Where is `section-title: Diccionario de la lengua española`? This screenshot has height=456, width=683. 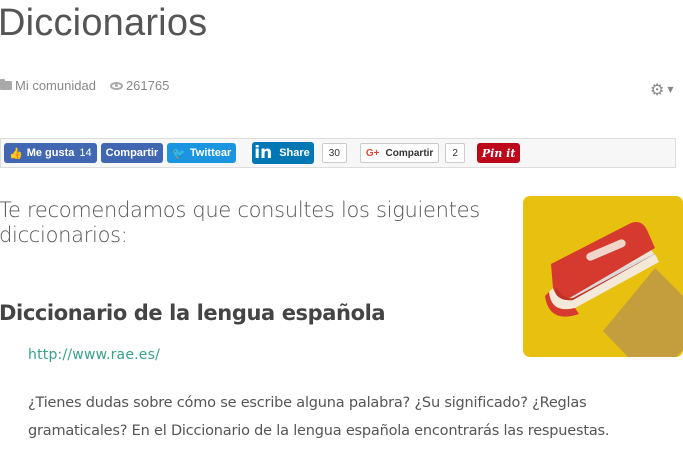
section-title: Diccionario de la lengua española is located at coordinates (193, 313).